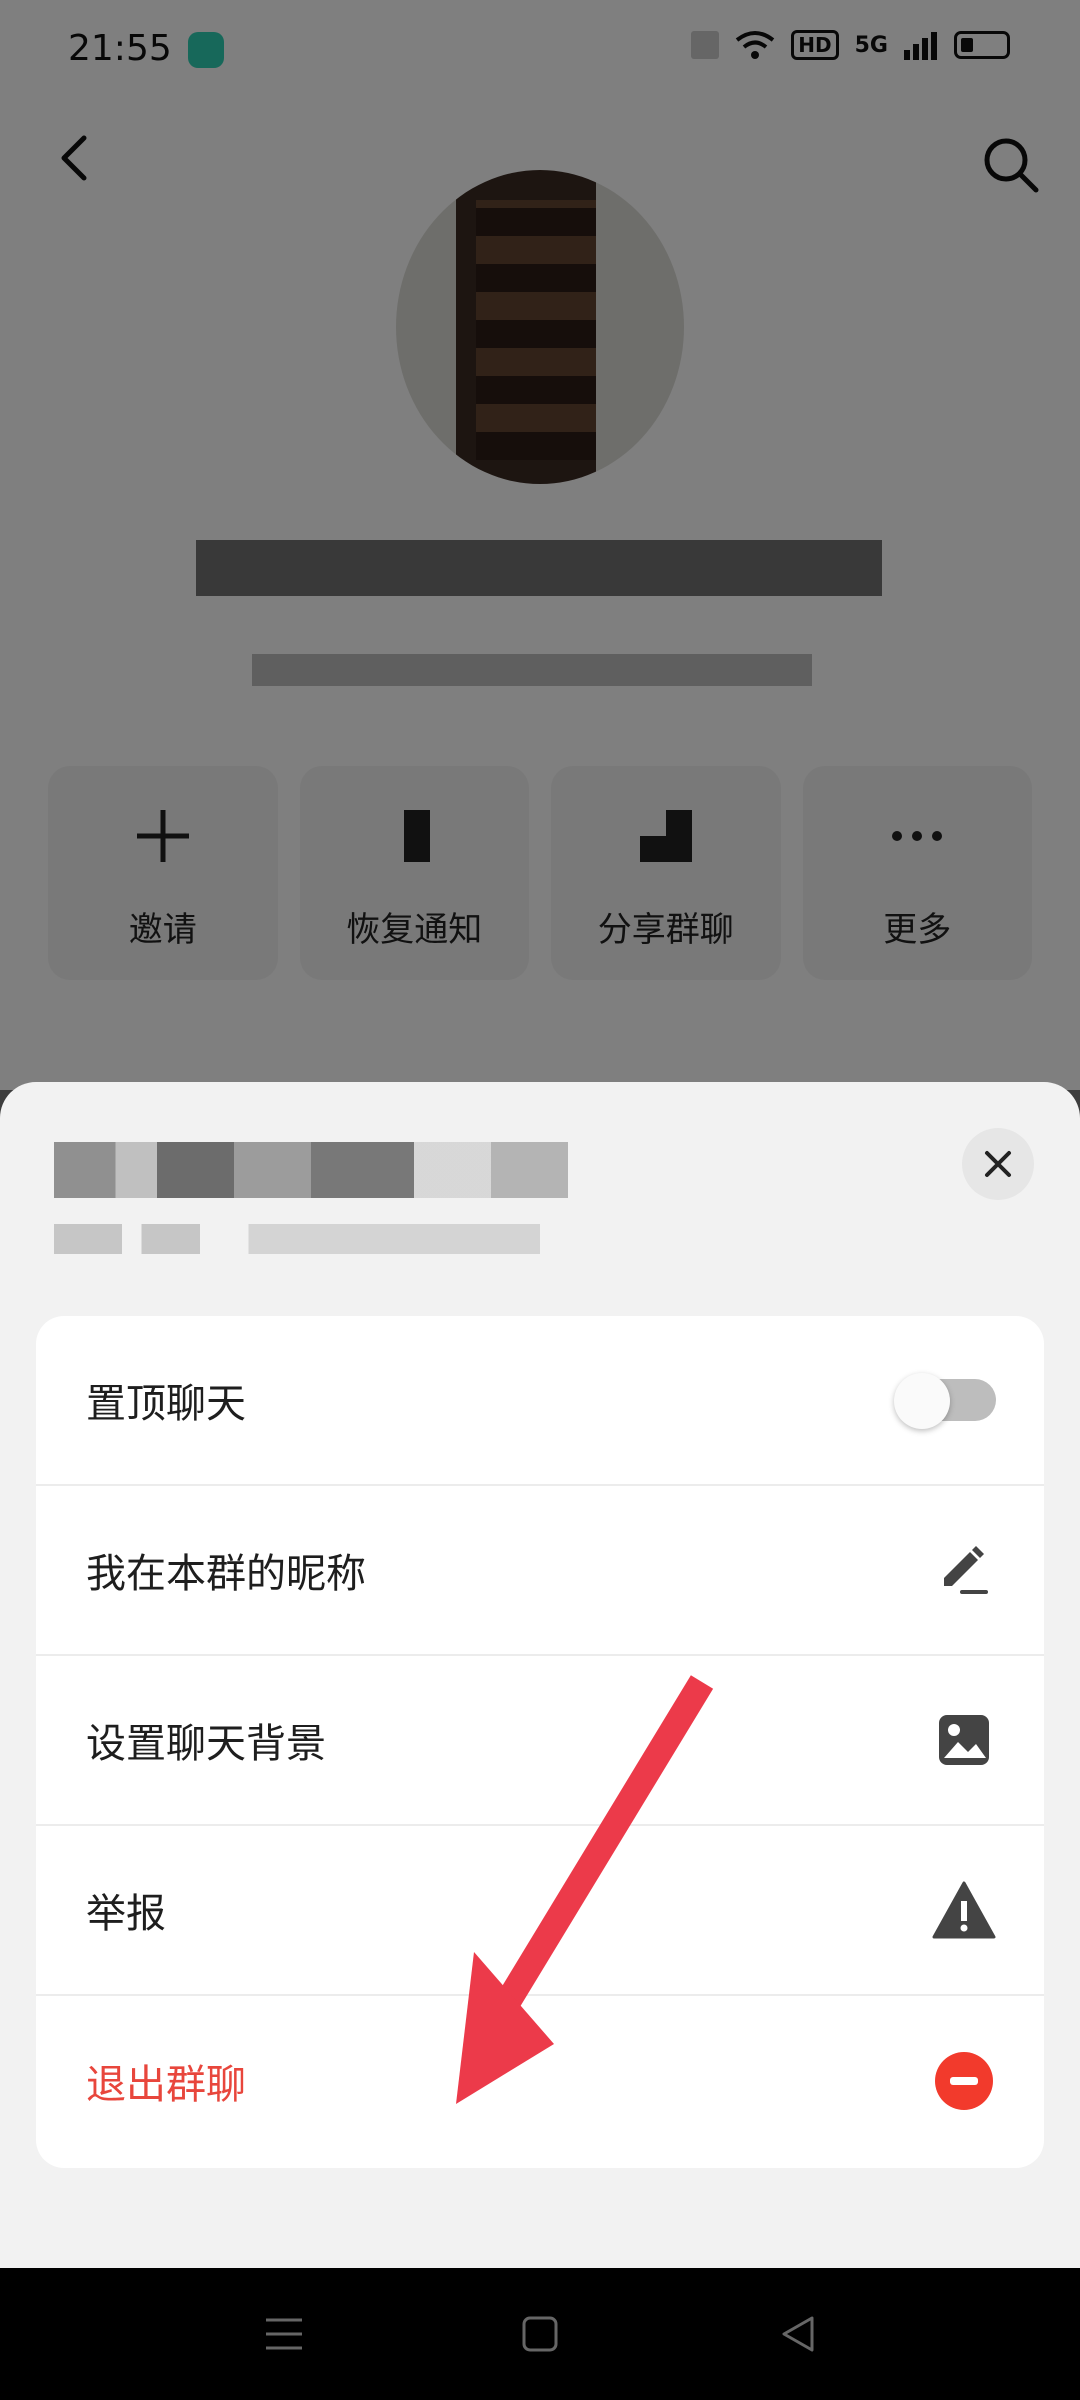 This screenshot has width=1080, height=2400. What do you see at coordinates (166, 1404) in the screenshot?
I see `pin-chat-label: 置顶聊天` at bounding box center [166, 1404].